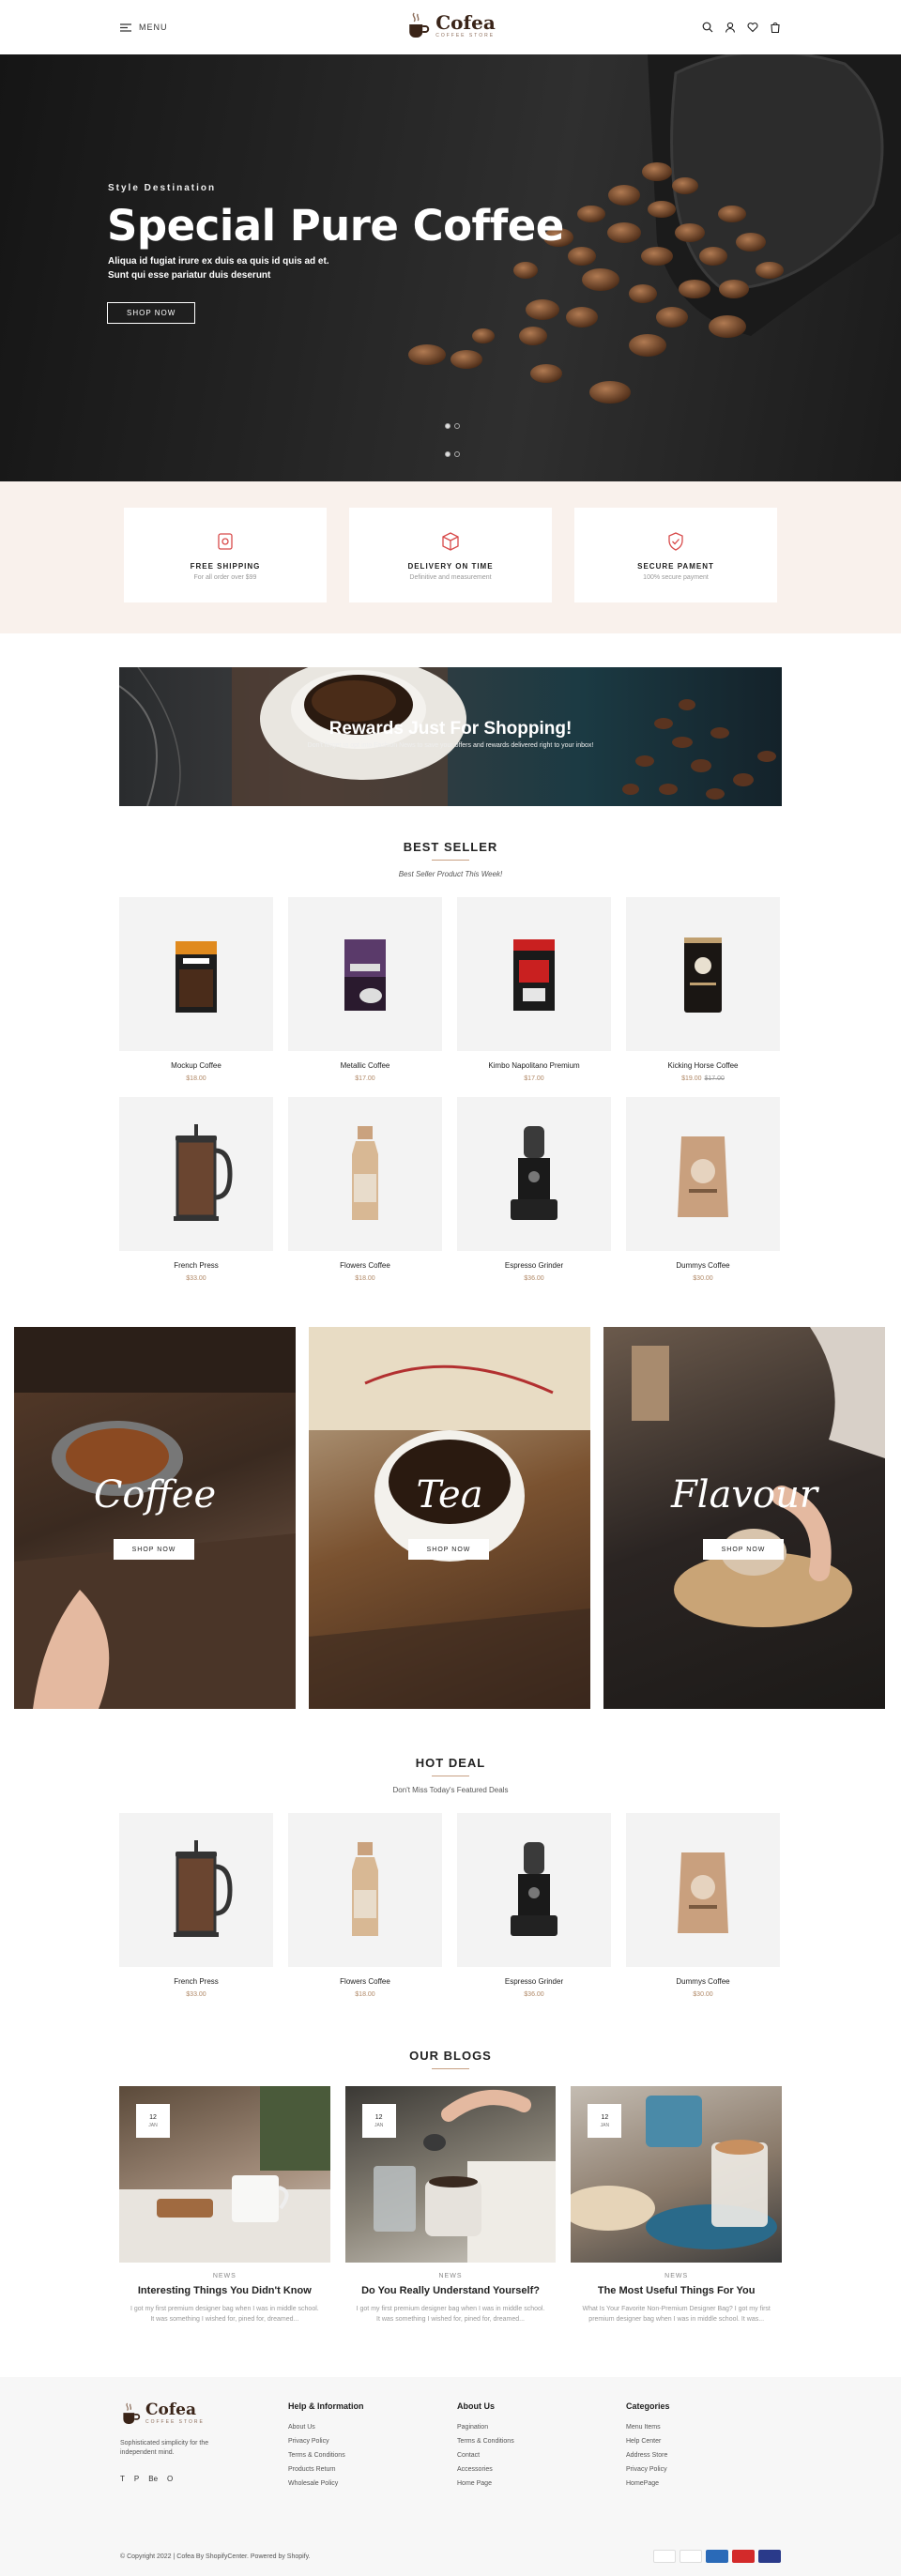  I want to click on price-old: $17.00, so click(715, 1078).